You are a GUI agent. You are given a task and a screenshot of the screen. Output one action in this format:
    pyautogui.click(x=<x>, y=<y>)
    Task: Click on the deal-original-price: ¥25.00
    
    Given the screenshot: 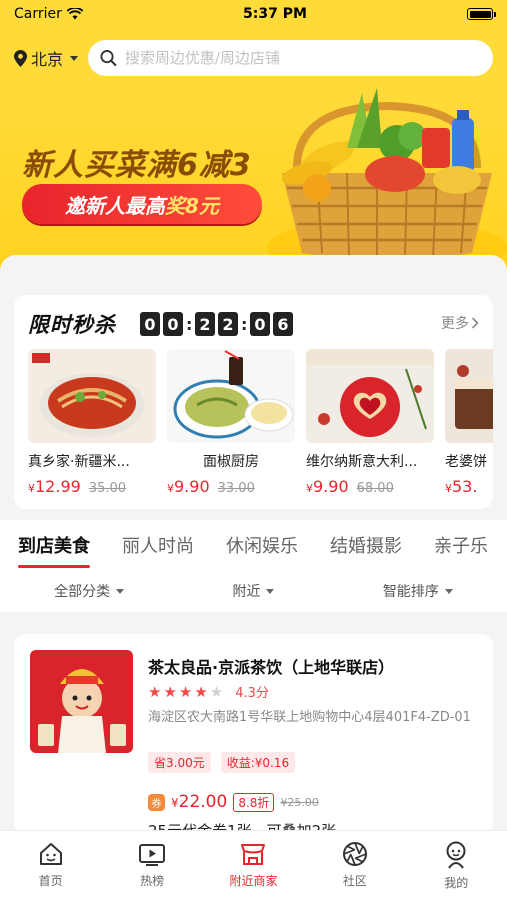 What is the action you would take?
    pyautogui.click(x=299, y=802)
    